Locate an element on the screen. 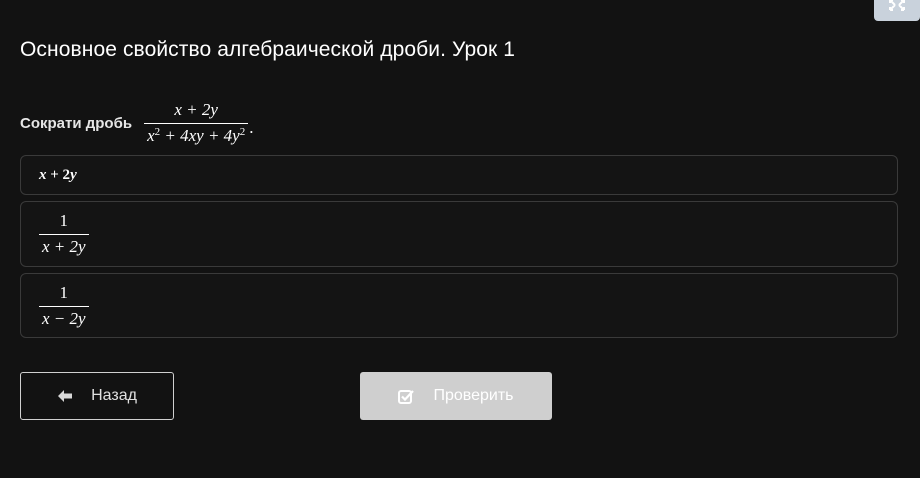 Image resolution: width=920 pixels, height=478 pixels. answer-option-2: 1 x + 2y is located at coordinates (459, 234).